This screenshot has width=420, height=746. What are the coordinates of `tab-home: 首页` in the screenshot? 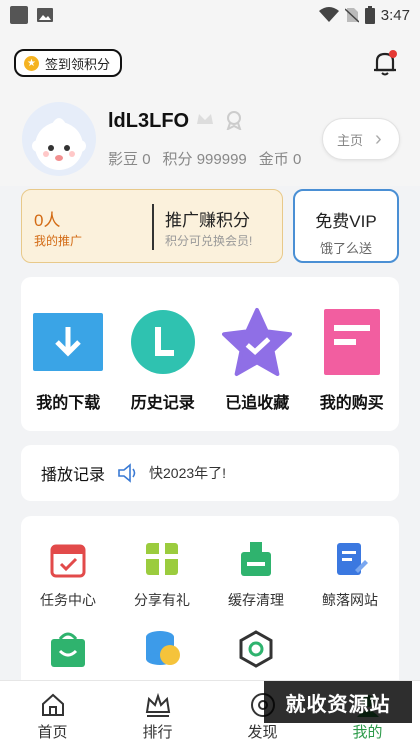 It's located at (52, 713).